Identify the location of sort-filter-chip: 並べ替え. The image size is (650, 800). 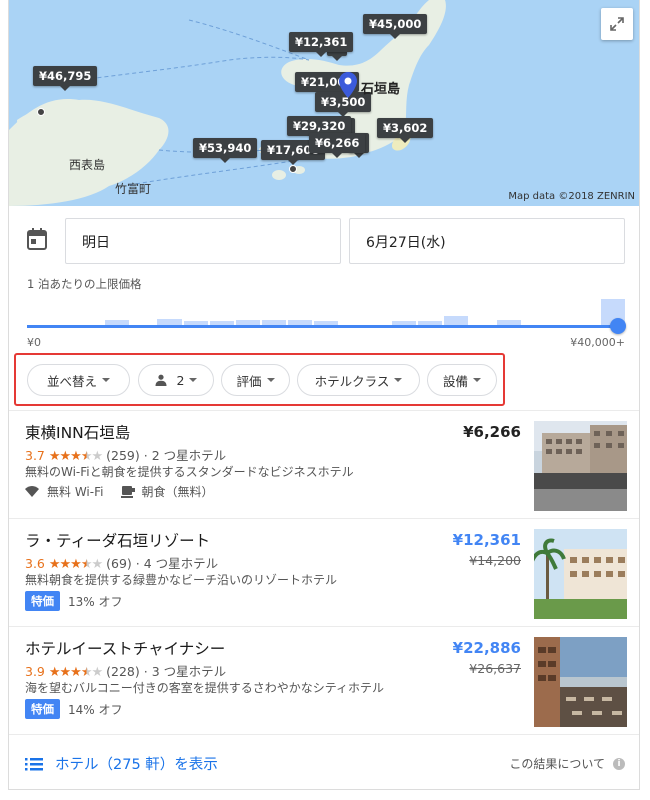
(78, 380).